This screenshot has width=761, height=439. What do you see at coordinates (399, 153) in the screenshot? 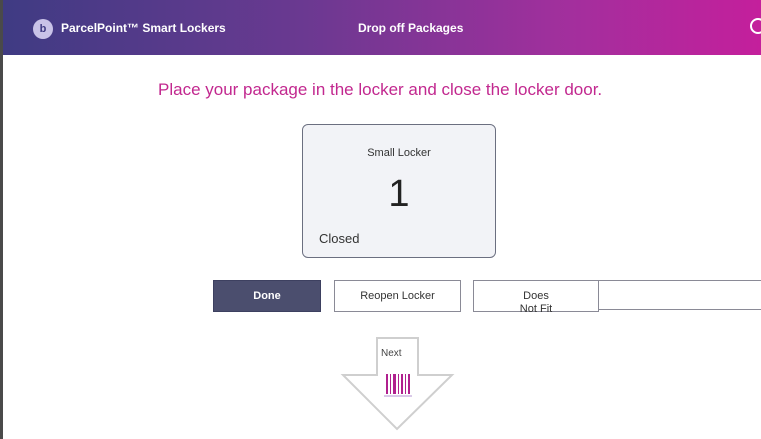
I see `locker-size-label: Small Locker` at bounding box center [399, 153].